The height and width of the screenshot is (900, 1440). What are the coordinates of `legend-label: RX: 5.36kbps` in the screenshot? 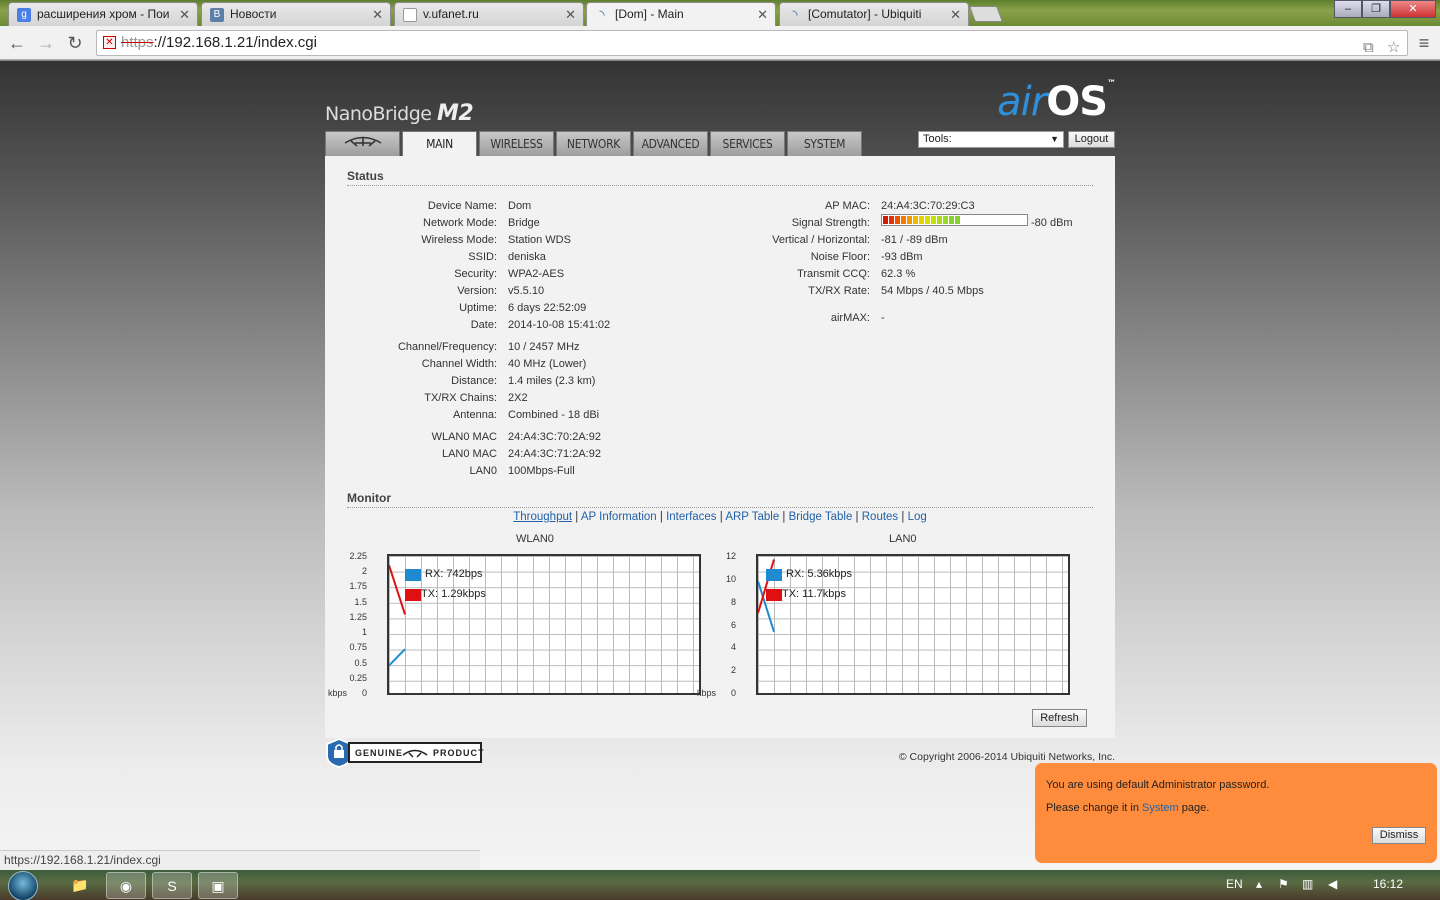 It's located at (819, 574).